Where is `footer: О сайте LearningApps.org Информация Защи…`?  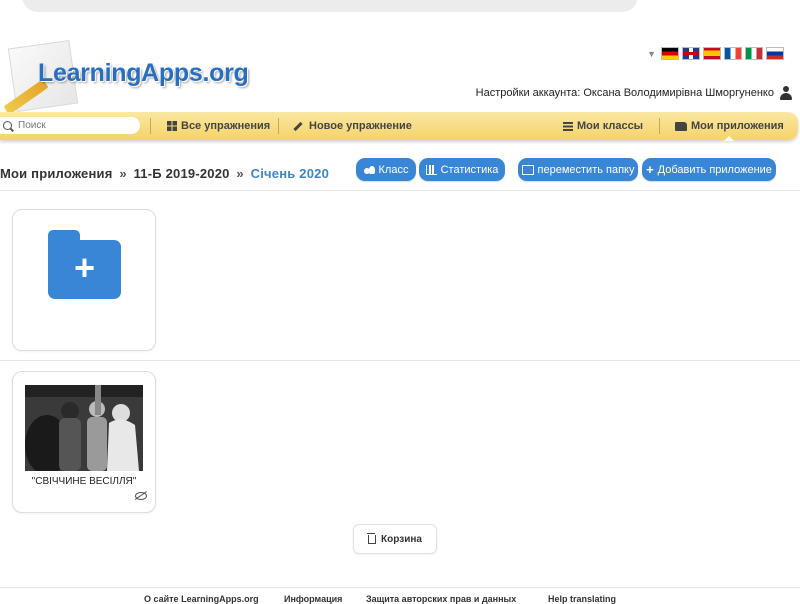
footer: О сайте LearningApps.org Информация Защи… is located at coordinates (400, 595).